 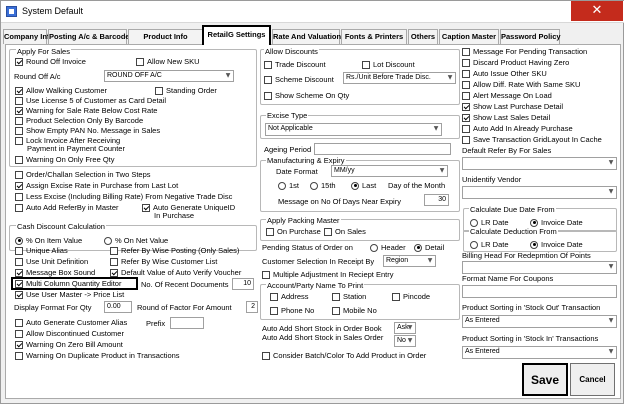 I want to click on tab-fonts-printers: Fonts & Printers, so click(x=374, y=36).